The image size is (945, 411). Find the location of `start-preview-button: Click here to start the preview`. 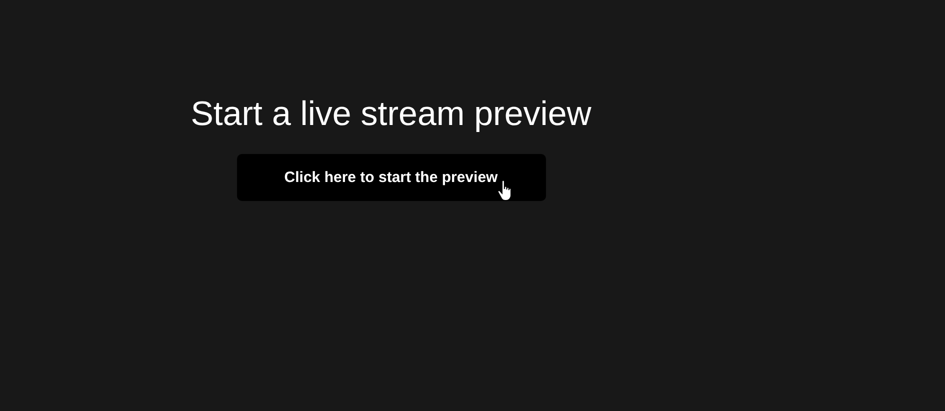

start-preview-button: Click here to start the preview is located at coordinates (391, 177).